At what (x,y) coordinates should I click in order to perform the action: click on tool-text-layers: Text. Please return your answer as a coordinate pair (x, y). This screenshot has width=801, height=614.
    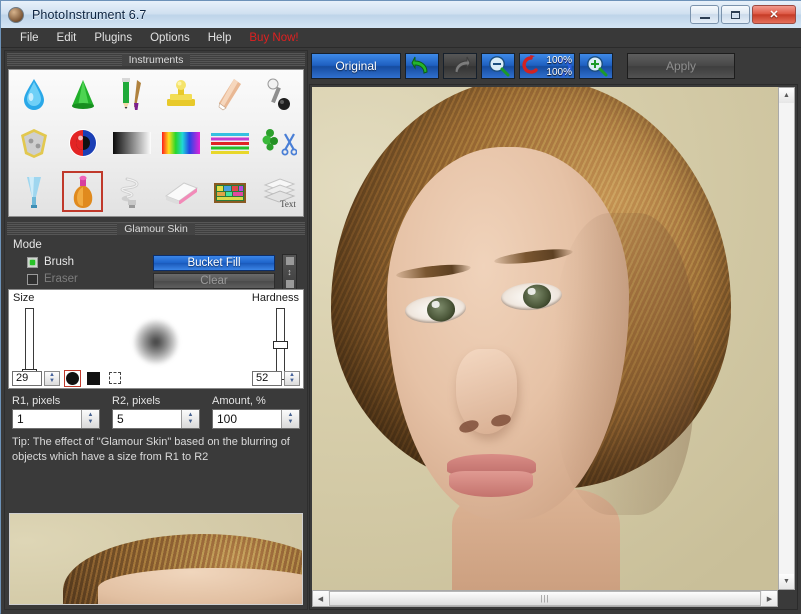
    Looking at the image, I should click on (278, 191).